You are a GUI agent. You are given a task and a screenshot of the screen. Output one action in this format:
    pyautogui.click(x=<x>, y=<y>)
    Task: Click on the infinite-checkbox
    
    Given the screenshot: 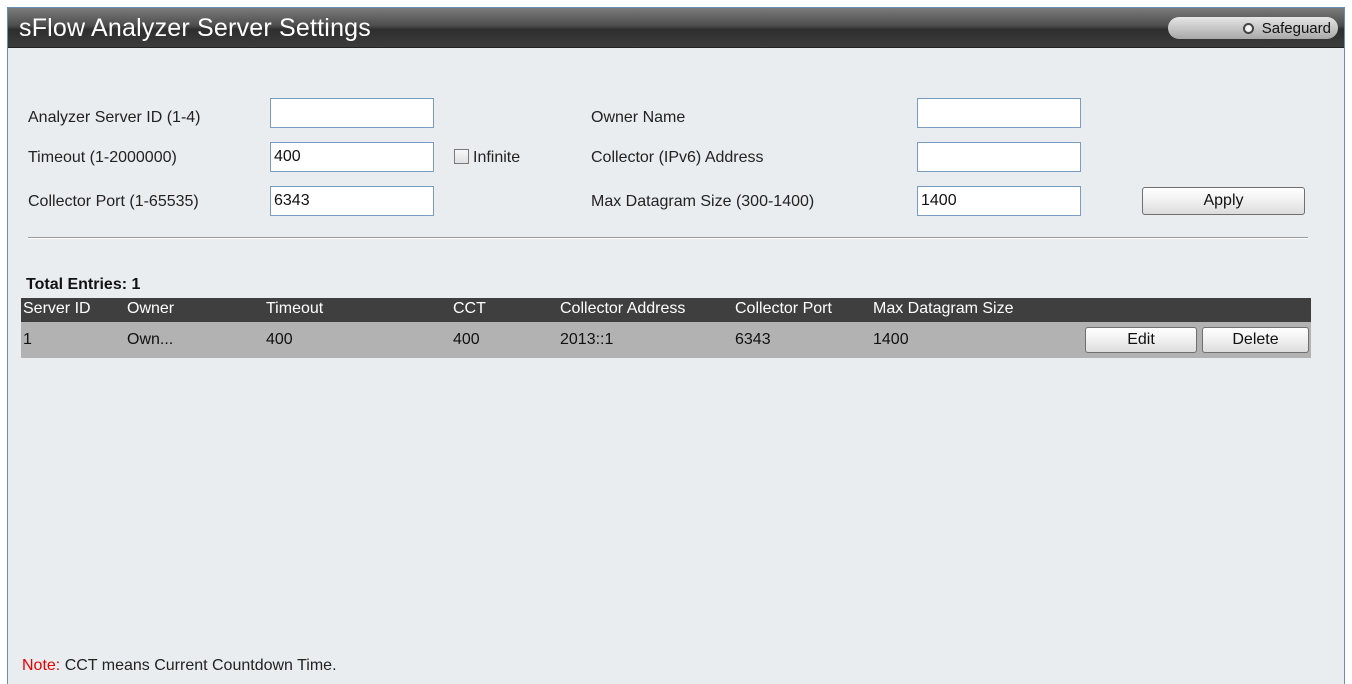 What is the action you would take?
    pyautogui.click(x=461, y=156)
    